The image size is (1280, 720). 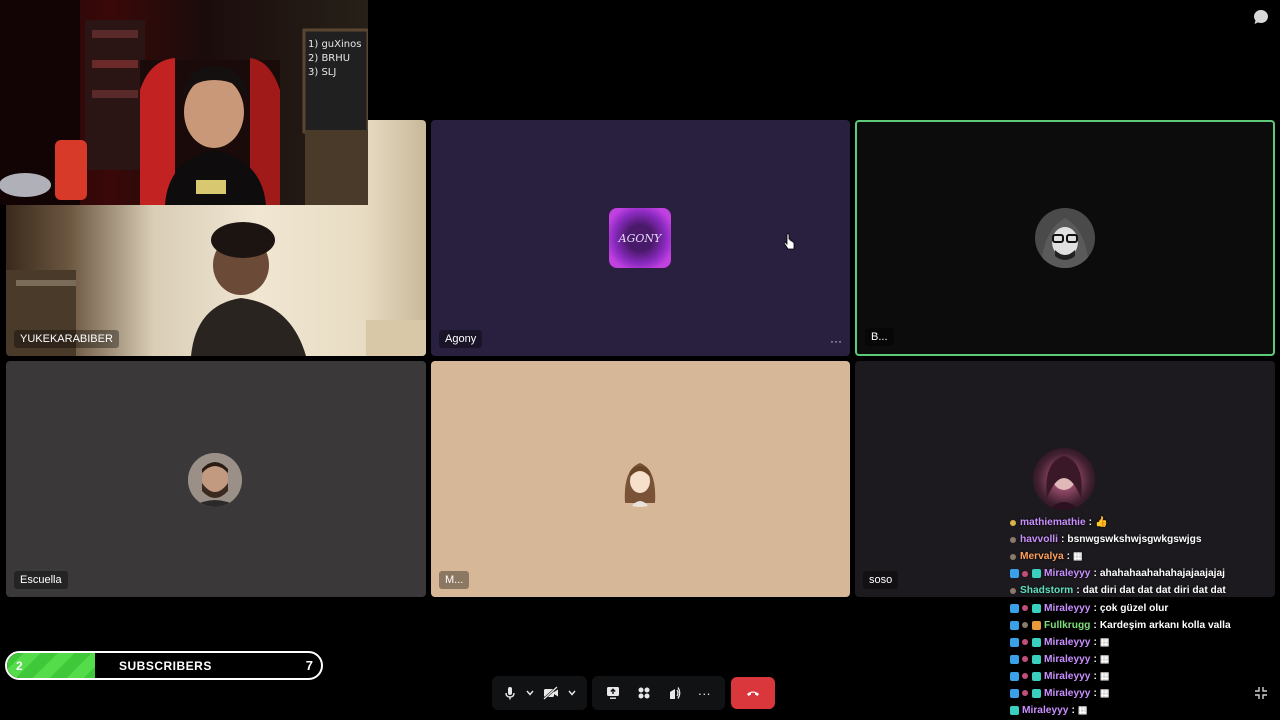 What do you see at coordinates (461, 339) in the screenshot?
I see `tile-name: Agony` at bounding box center [461, 339].